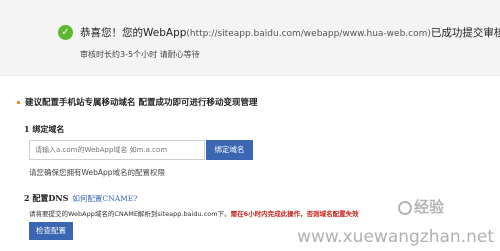 The height and width of the screenshot is (251, 500). I want to click on watermark-url: www.xuewangzhan.net, so click(395, 237).